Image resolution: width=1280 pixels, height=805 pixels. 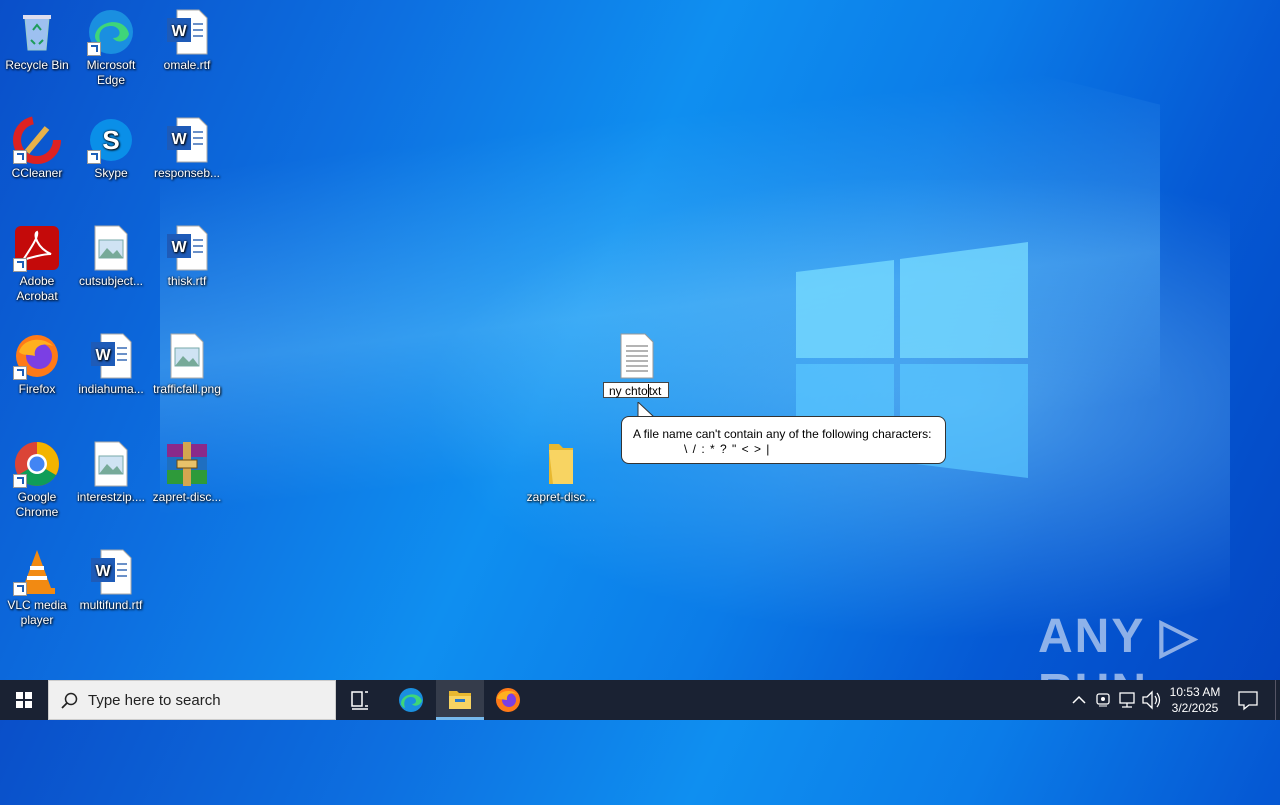 I want to click on desktop-icon-microsoft-edge: Microsoft Edge, so click(x=111, y=48).